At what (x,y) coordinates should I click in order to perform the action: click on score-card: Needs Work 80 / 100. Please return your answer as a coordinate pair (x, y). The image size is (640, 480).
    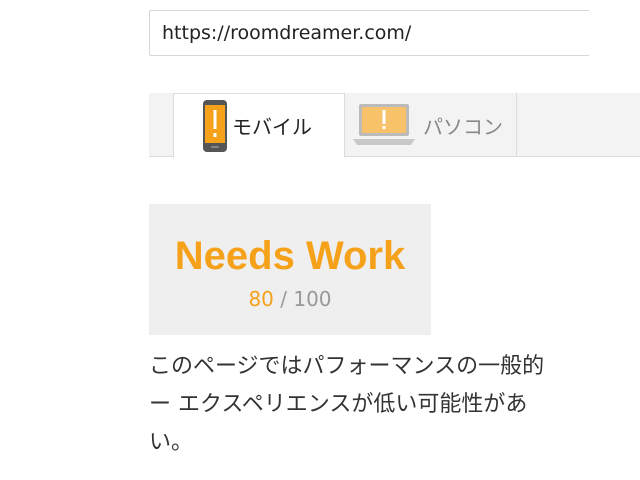
    Looking at the image, I should click on (290, 269).